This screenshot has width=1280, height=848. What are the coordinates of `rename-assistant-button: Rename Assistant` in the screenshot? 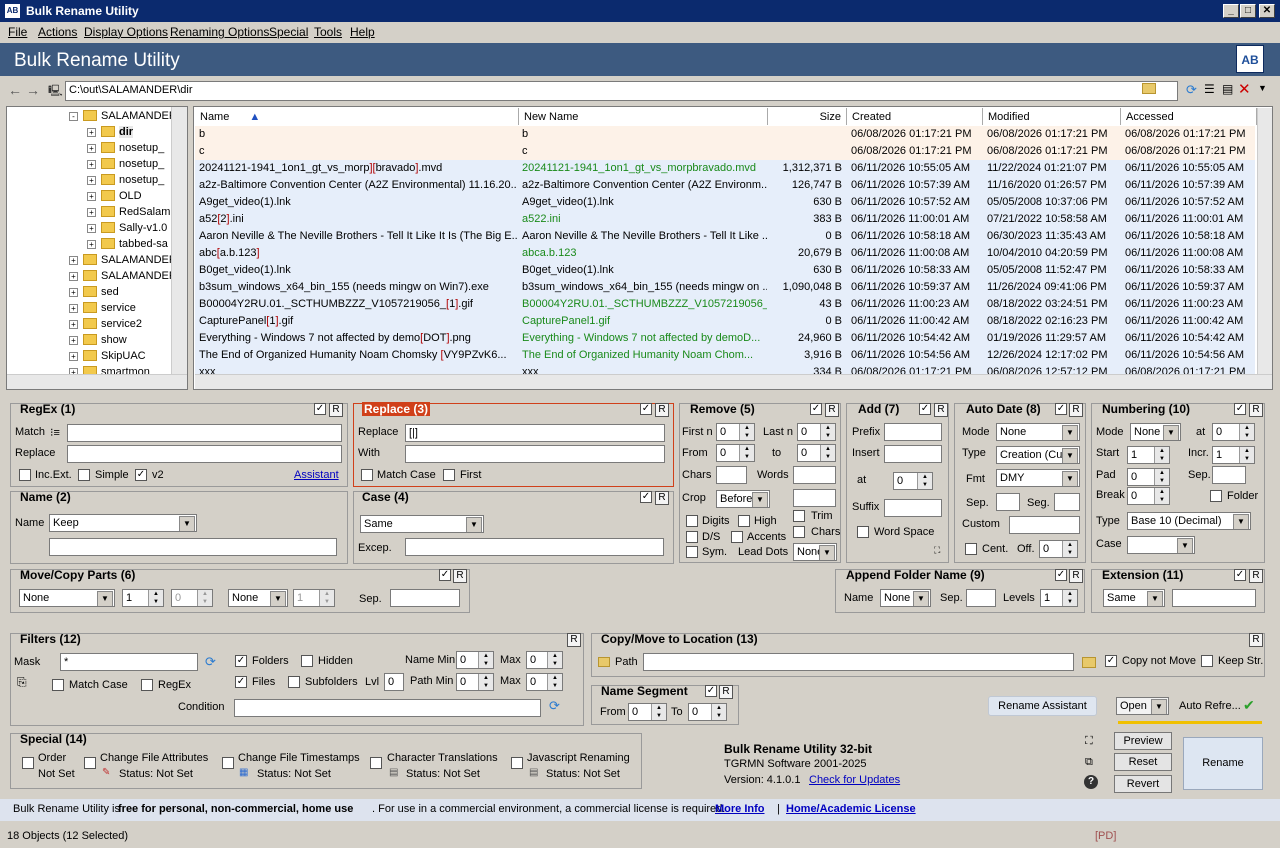 It's located at (1042, 706).